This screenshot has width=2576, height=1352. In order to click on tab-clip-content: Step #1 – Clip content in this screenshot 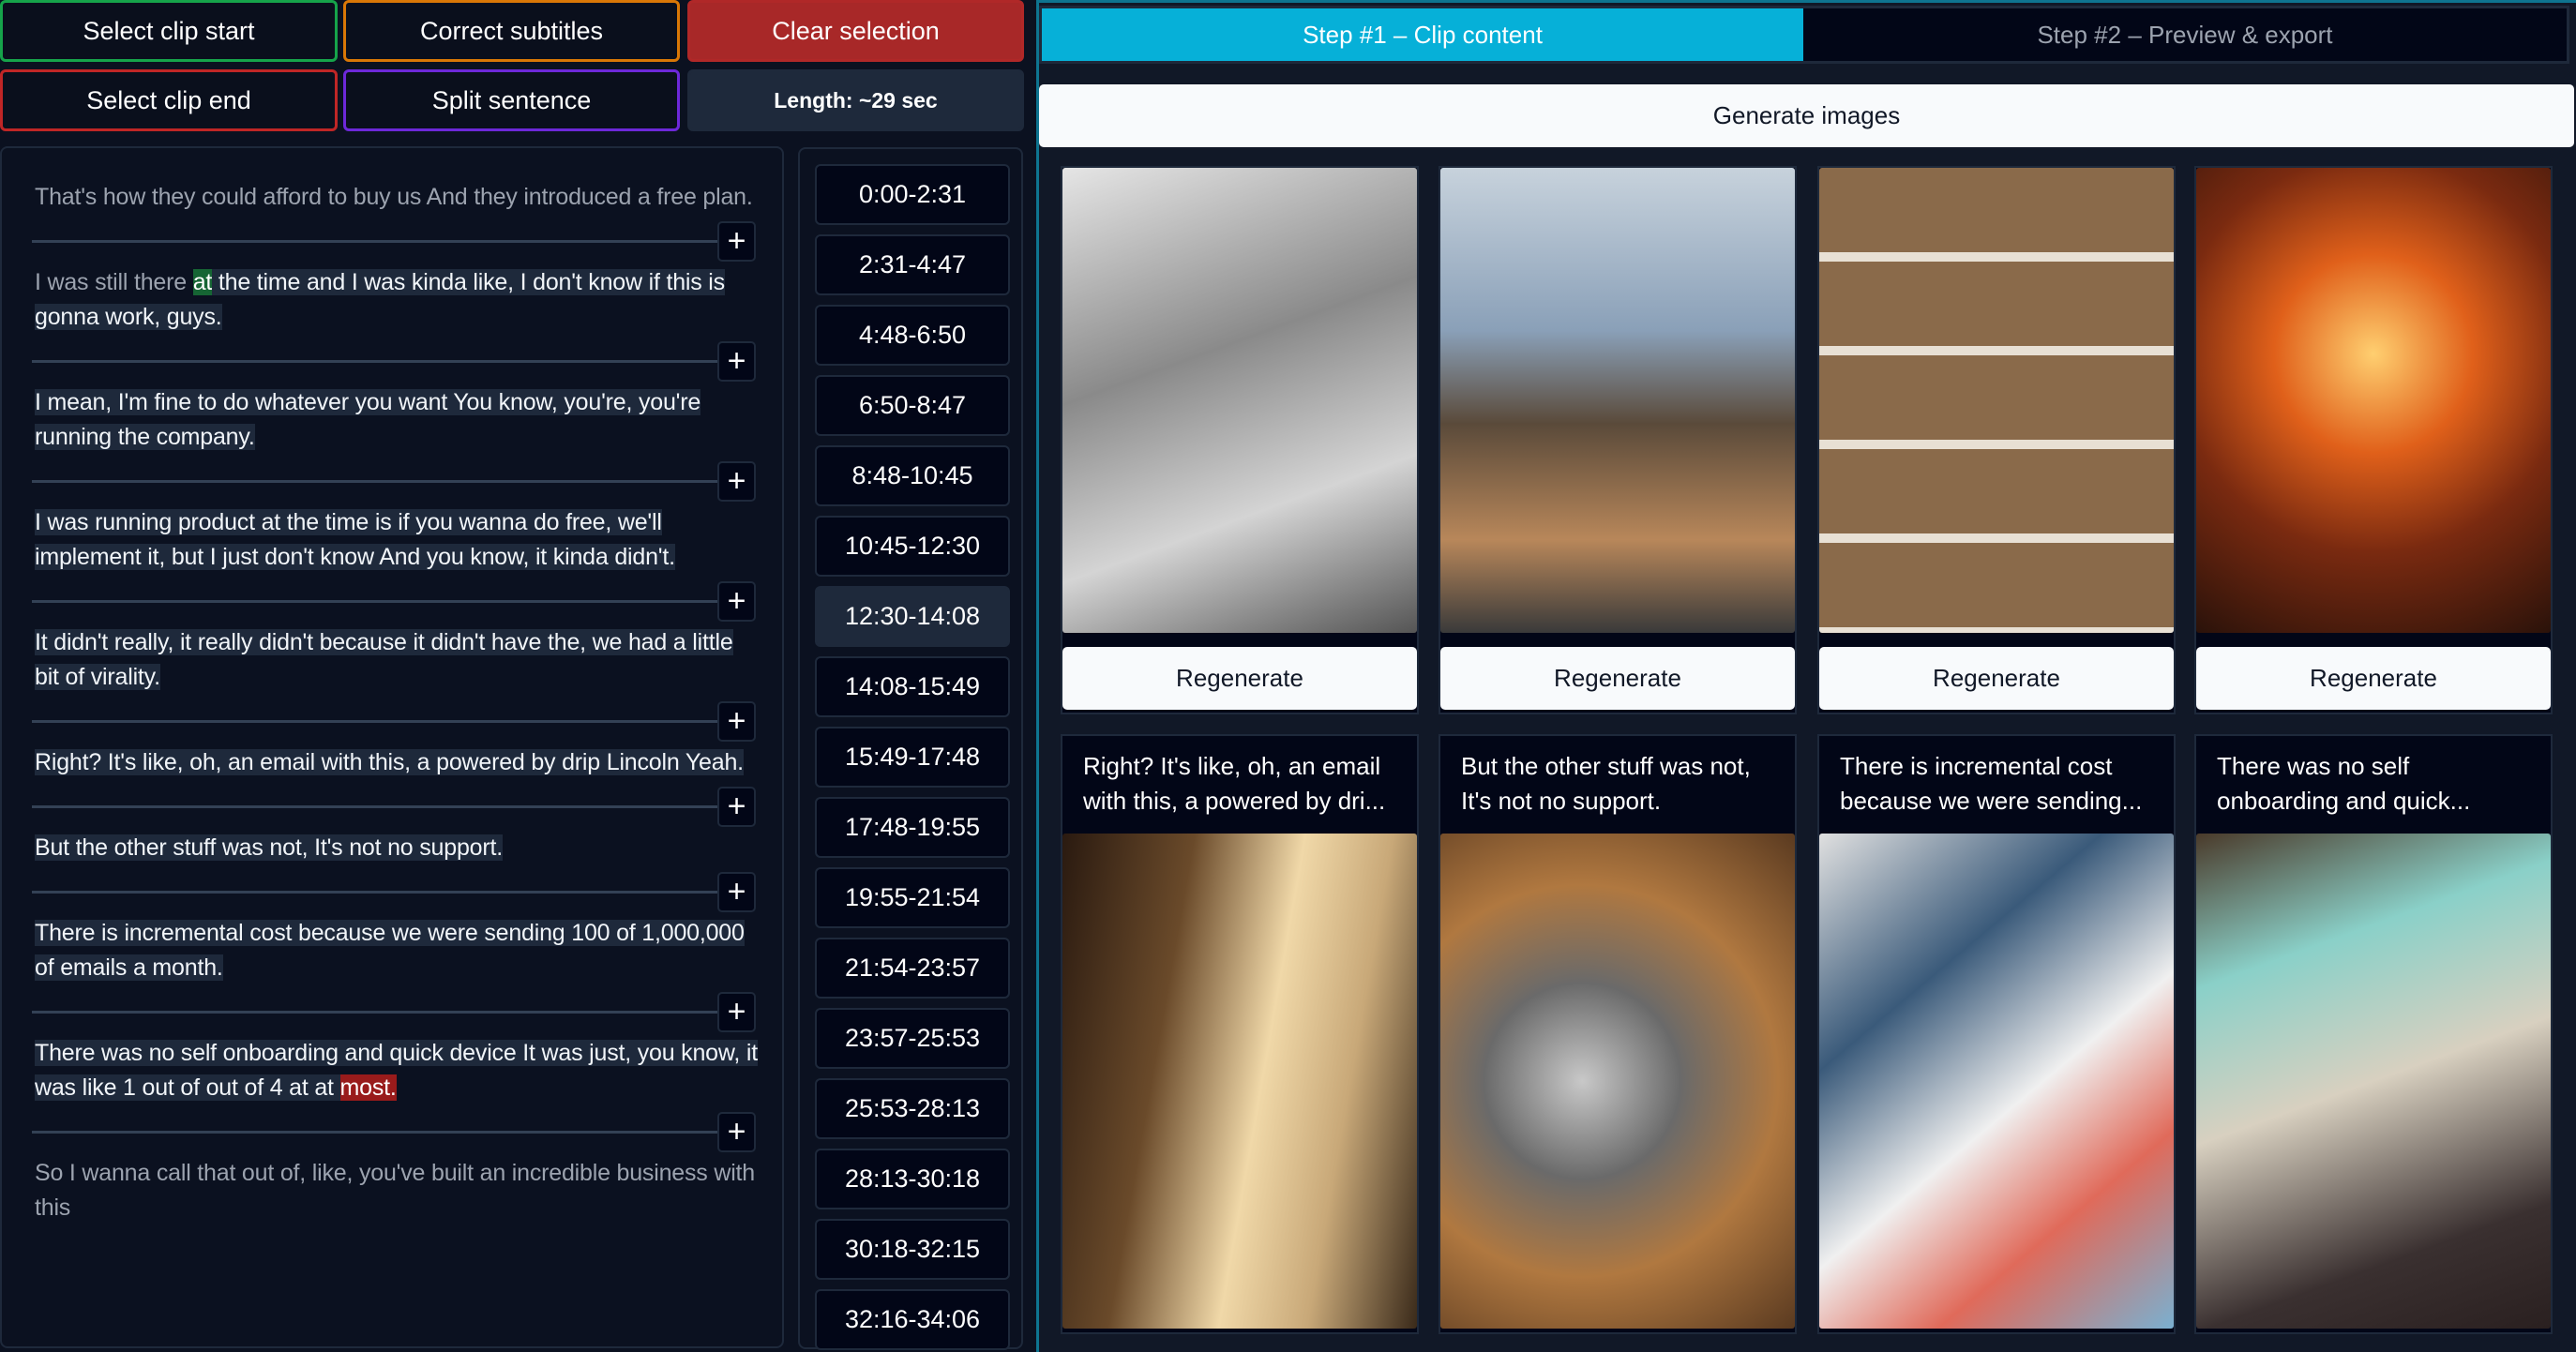, I will do `click(1422, 34)`.